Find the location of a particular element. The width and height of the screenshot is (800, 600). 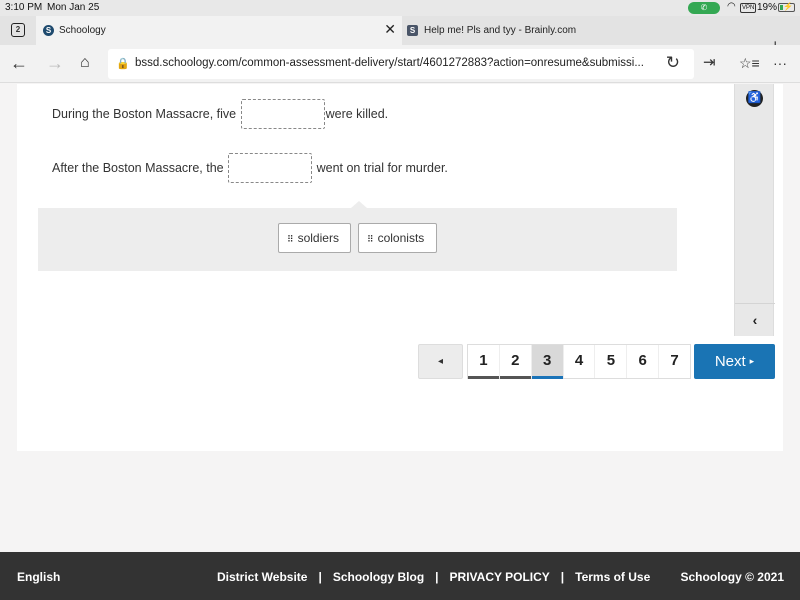

vpn-badge: VPN is located at coordinates (748, 8).